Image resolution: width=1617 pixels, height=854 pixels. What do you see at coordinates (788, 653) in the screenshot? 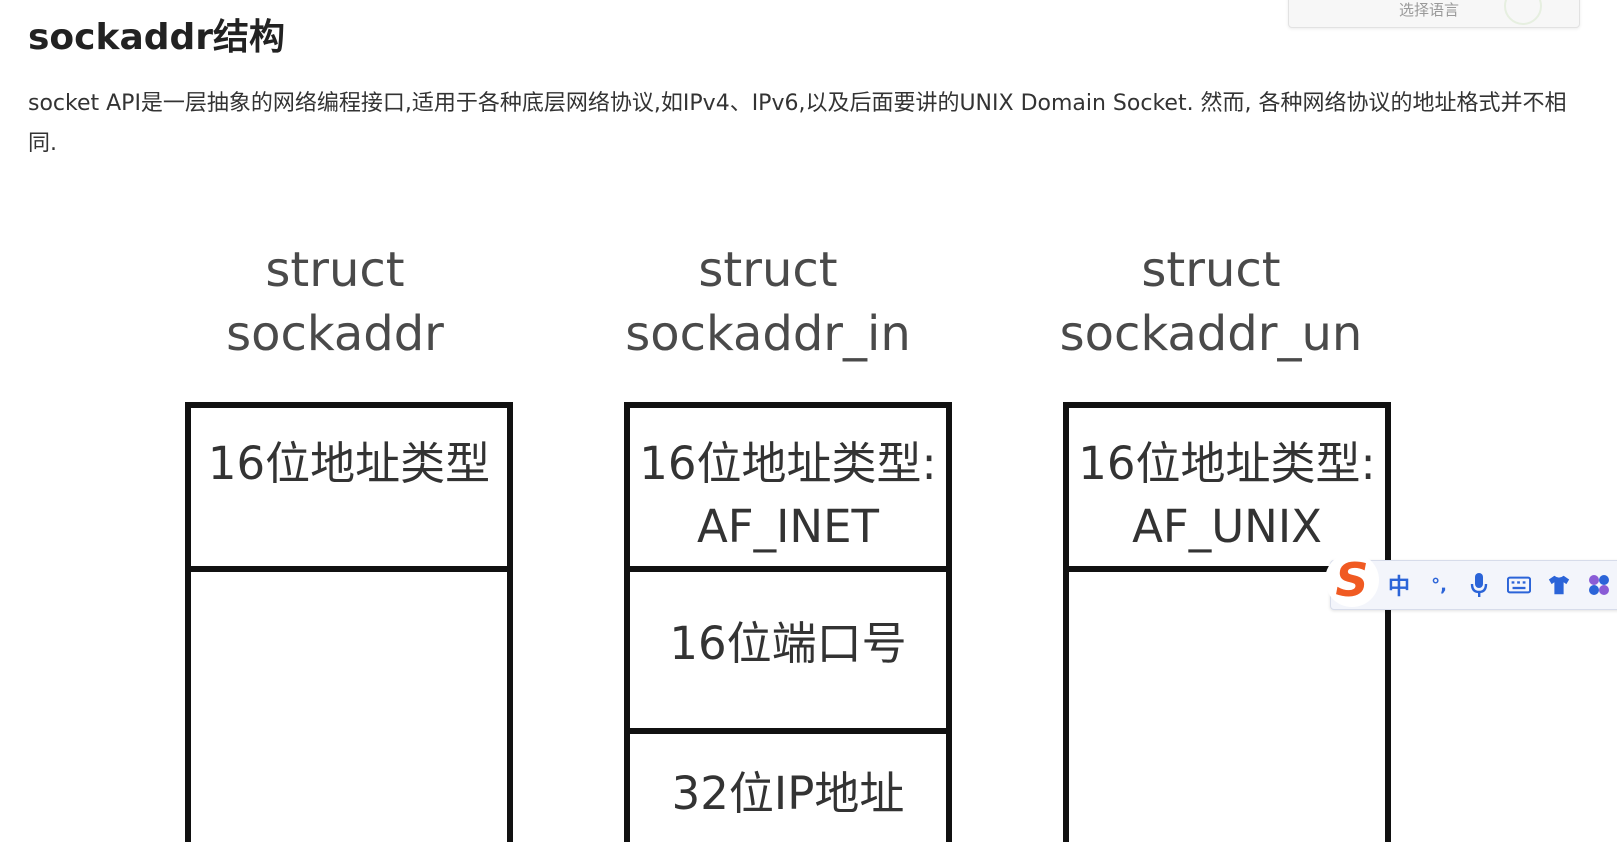
I see `field-port: 16位端口号` at bounding box center [788, 653].